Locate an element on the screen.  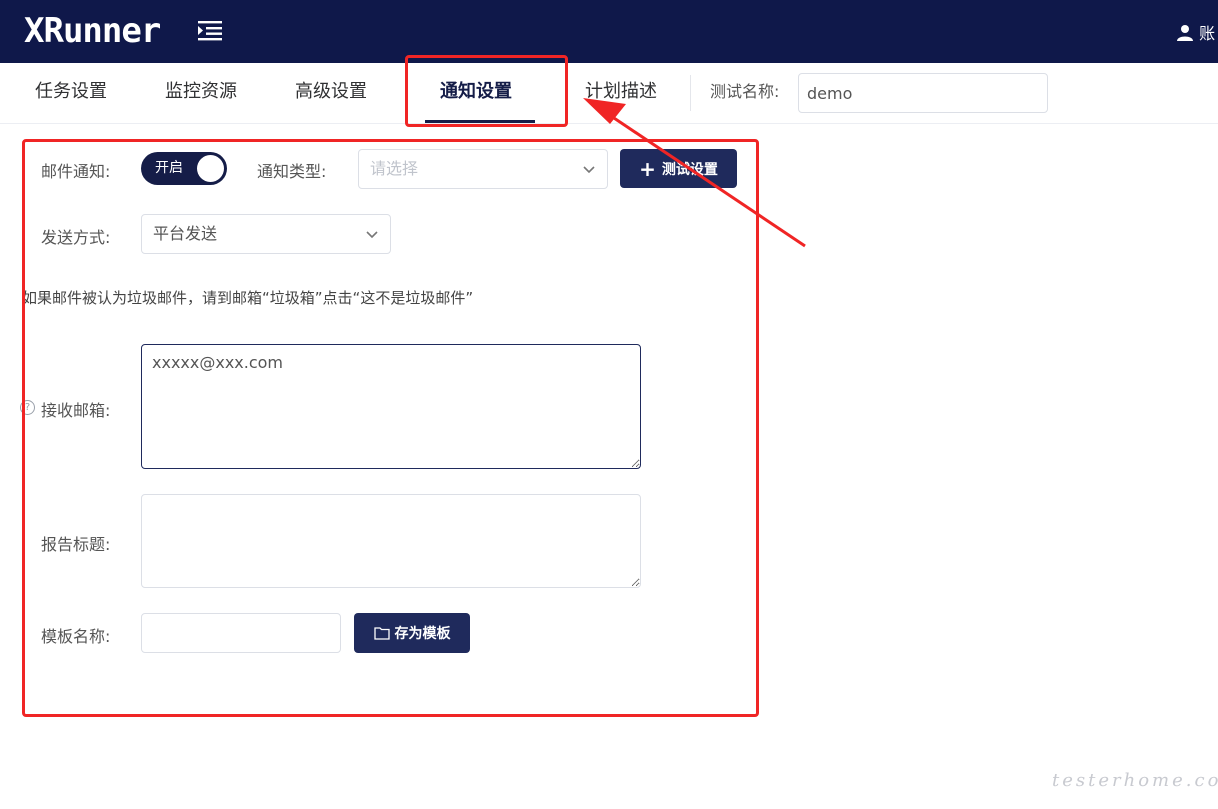
email-notify-switch: 开启 is located at coordinates (184, 168).